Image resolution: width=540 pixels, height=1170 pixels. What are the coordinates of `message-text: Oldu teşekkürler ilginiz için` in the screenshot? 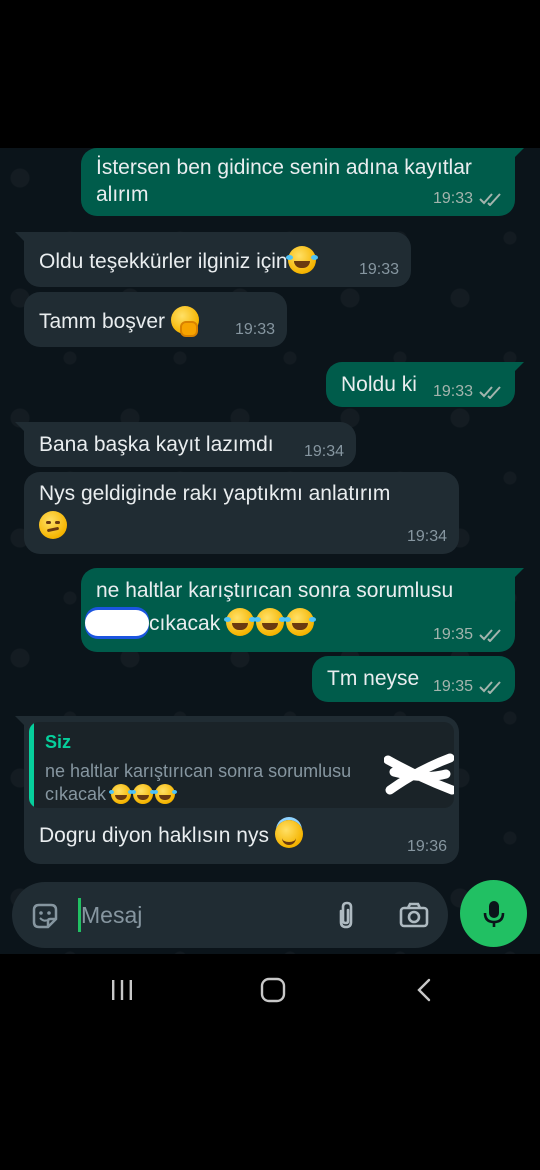 It's located at (177, 260).